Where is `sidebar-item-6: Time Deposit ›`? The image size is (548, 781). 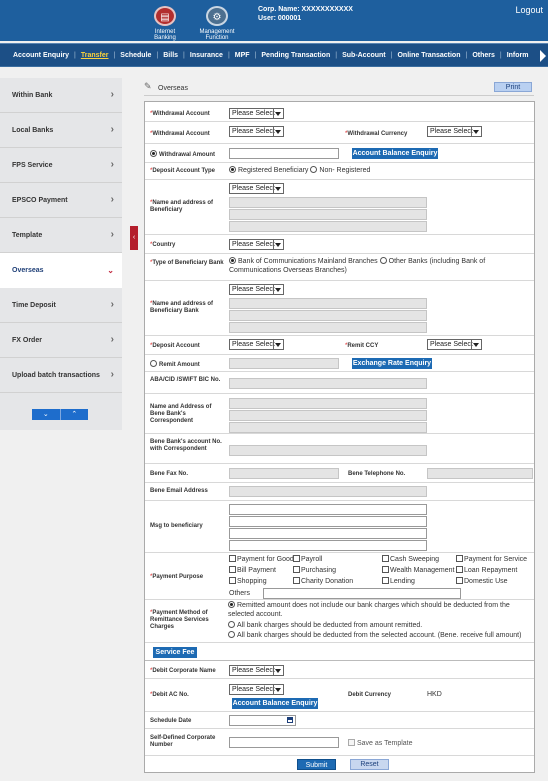
sidebar-item-6: Time Deposit › is located at coordinates (61, 305).